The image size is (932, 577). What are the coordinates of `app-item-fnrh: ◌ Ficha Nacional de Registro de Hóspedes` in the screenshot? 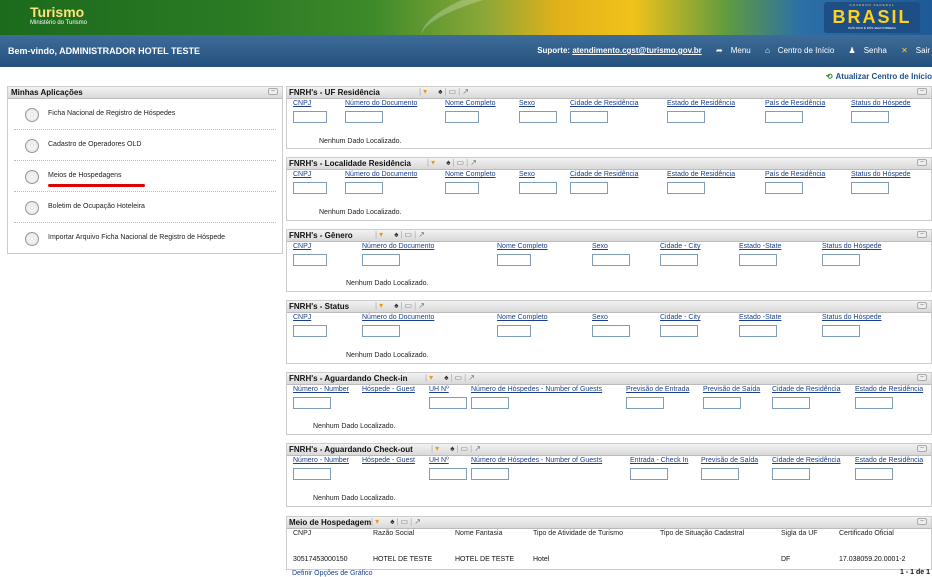 It's located at (145, 114).